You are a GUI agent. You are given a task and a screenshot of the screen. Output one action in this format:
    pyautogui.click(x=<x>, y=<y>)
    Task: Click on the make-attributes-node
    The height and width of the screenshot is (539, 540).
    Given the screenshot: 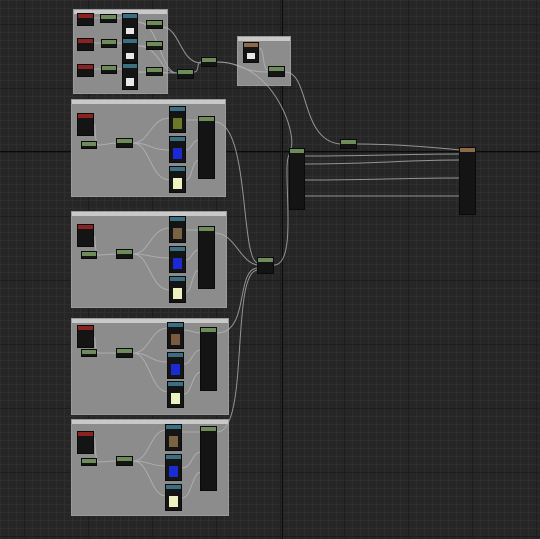 What is the action you would take?
    pyautogui.click(x=297, y=179)
    